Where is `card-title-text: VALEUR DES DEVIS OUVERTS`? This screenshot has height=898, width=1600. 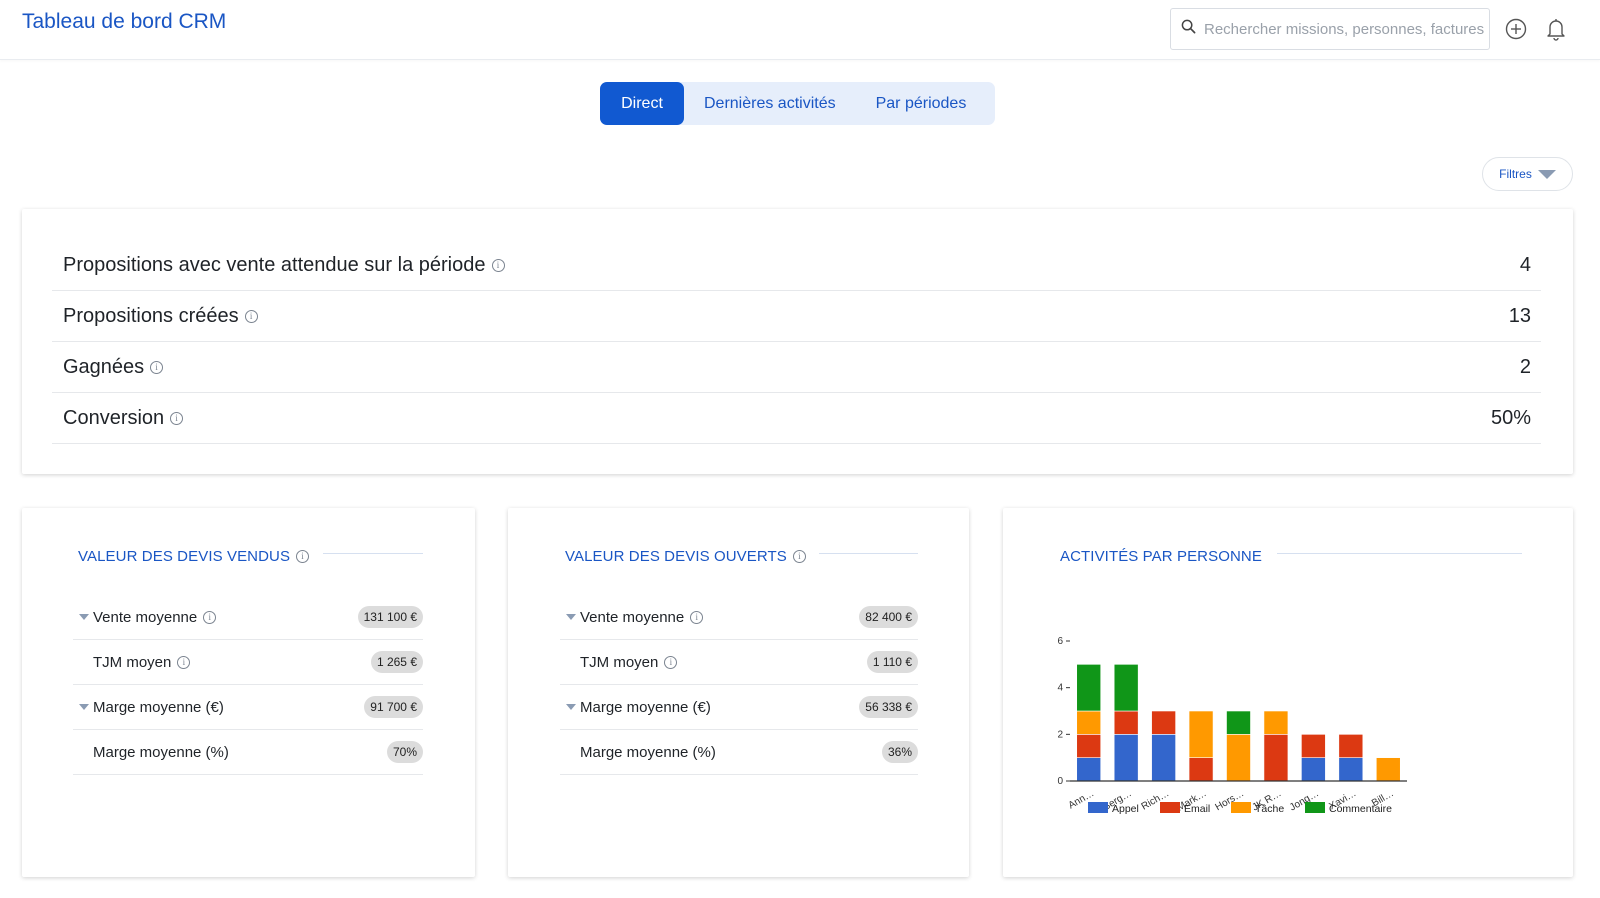 card-title-text: VALEUR DES DEVIS OUVERTS is located at coordinates (676, 556).